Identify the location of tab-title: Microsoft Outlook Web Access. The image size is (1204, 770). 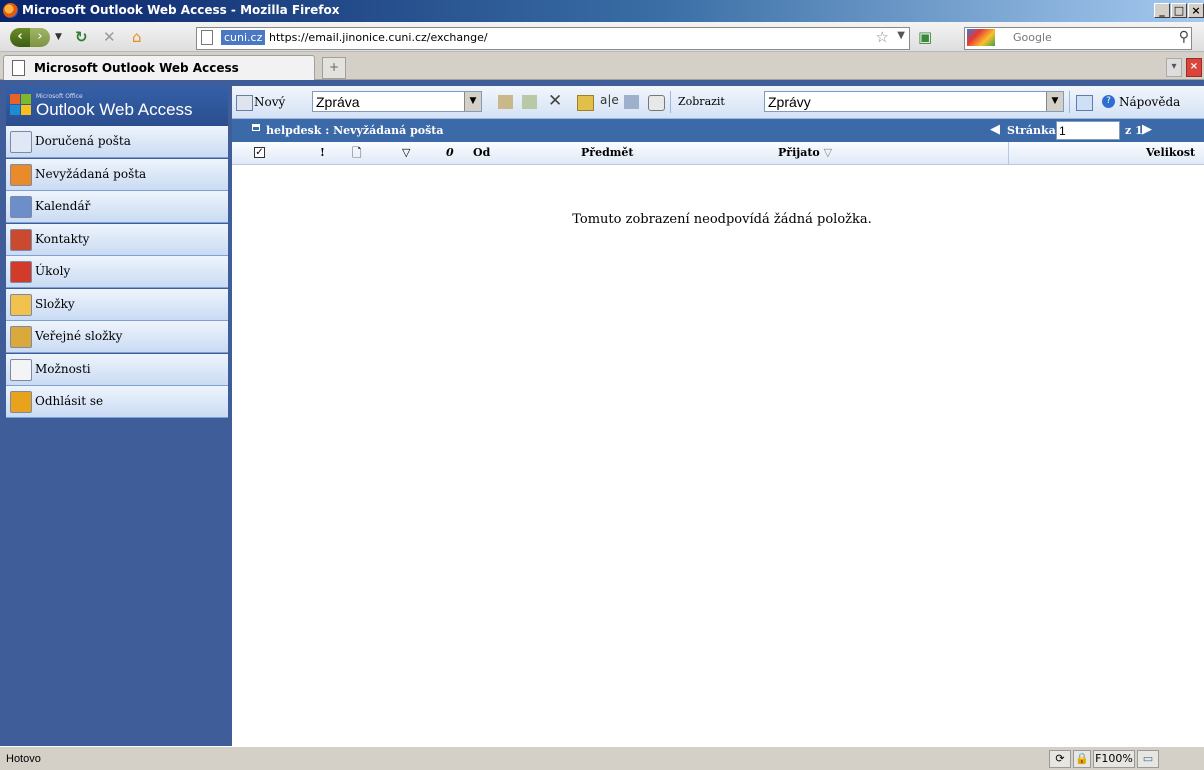
(136, 68).